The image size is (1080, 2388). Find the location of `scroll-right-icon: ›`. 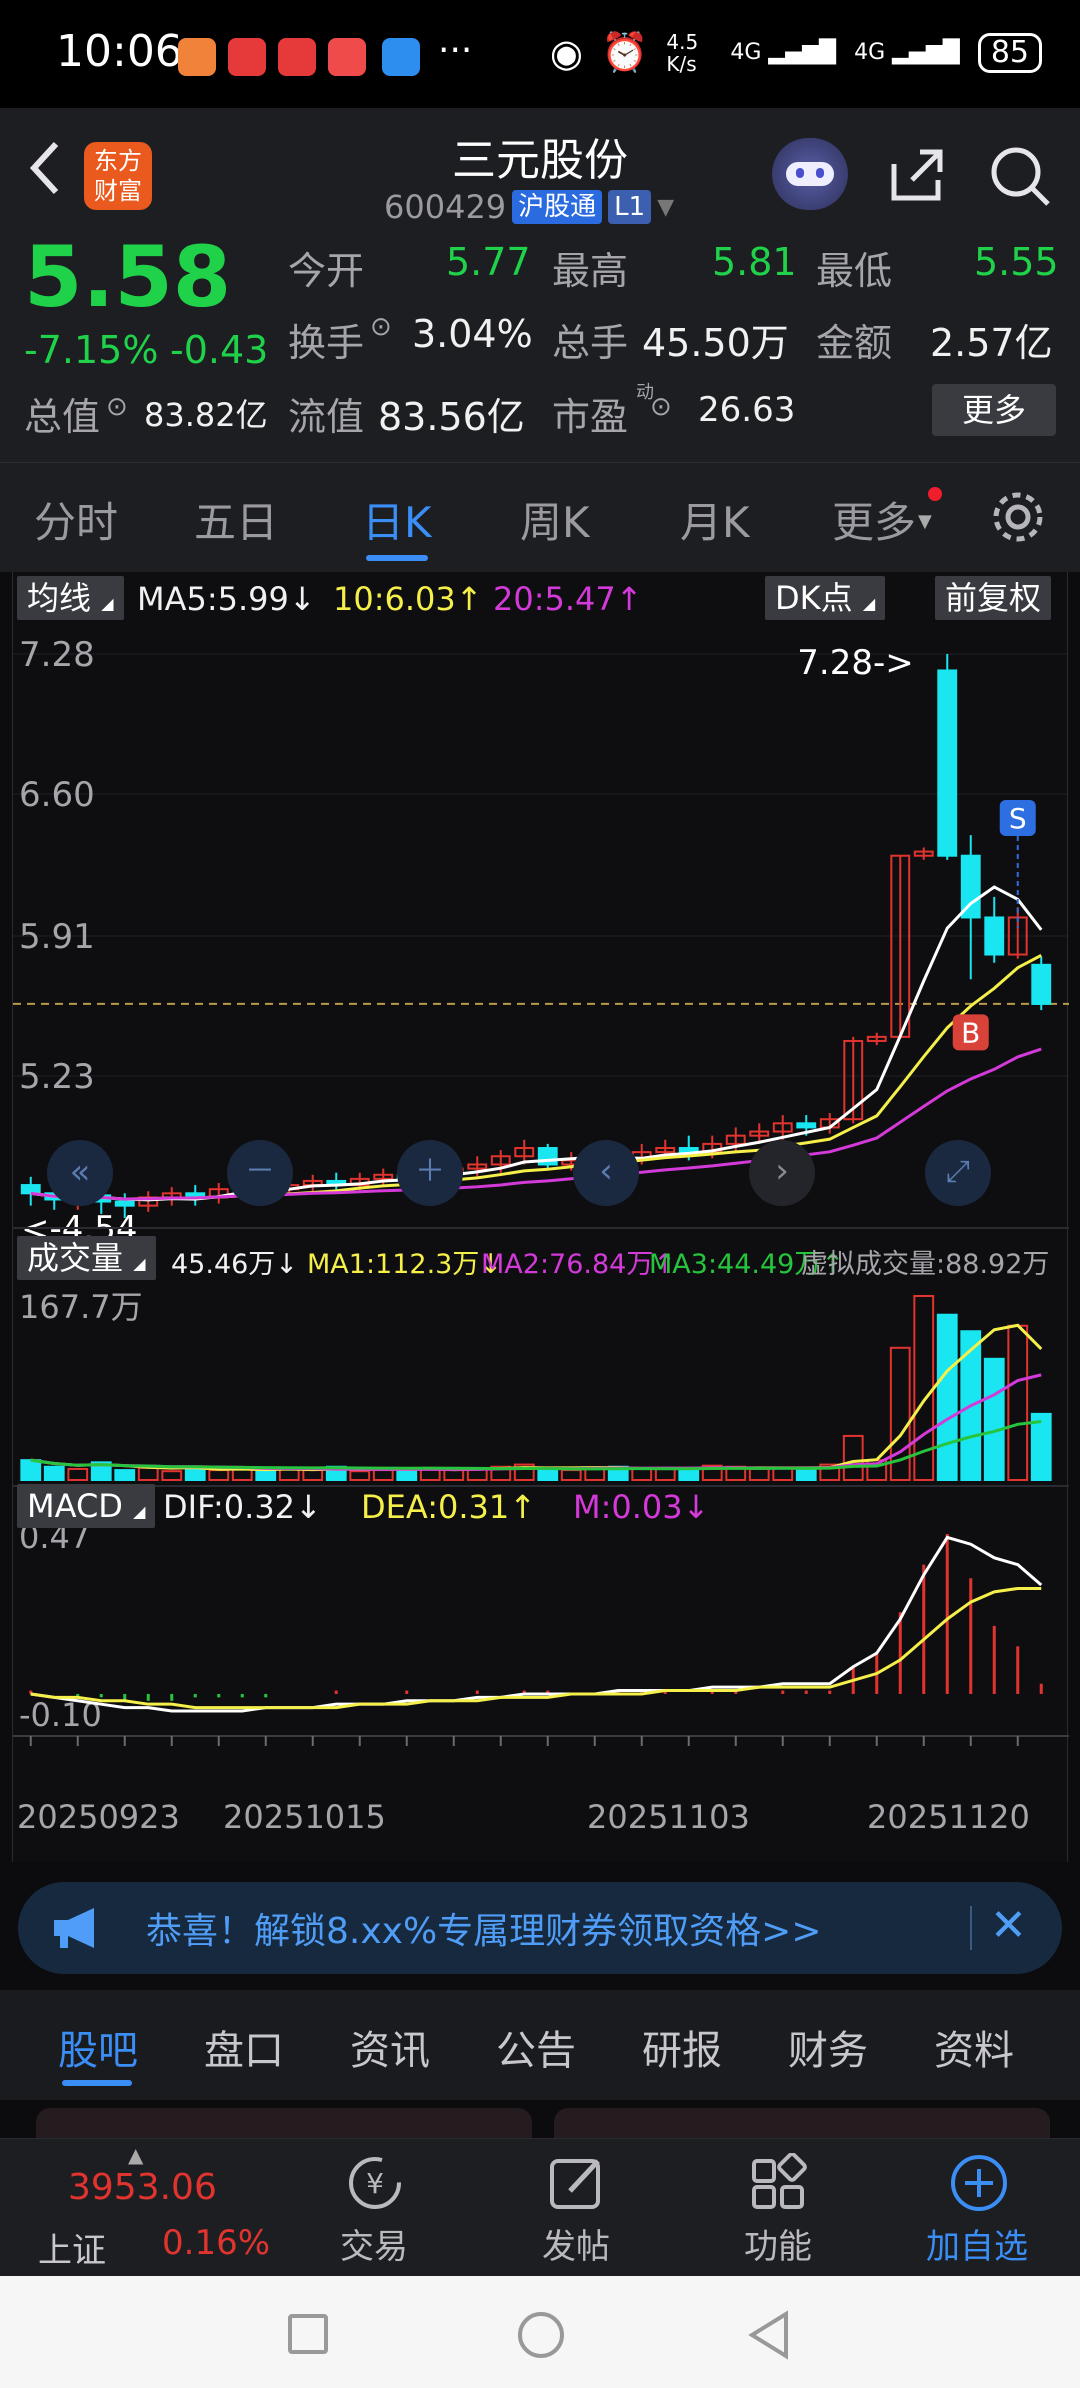

scroll-right-icon: › is located at coordinates (782, 1173).